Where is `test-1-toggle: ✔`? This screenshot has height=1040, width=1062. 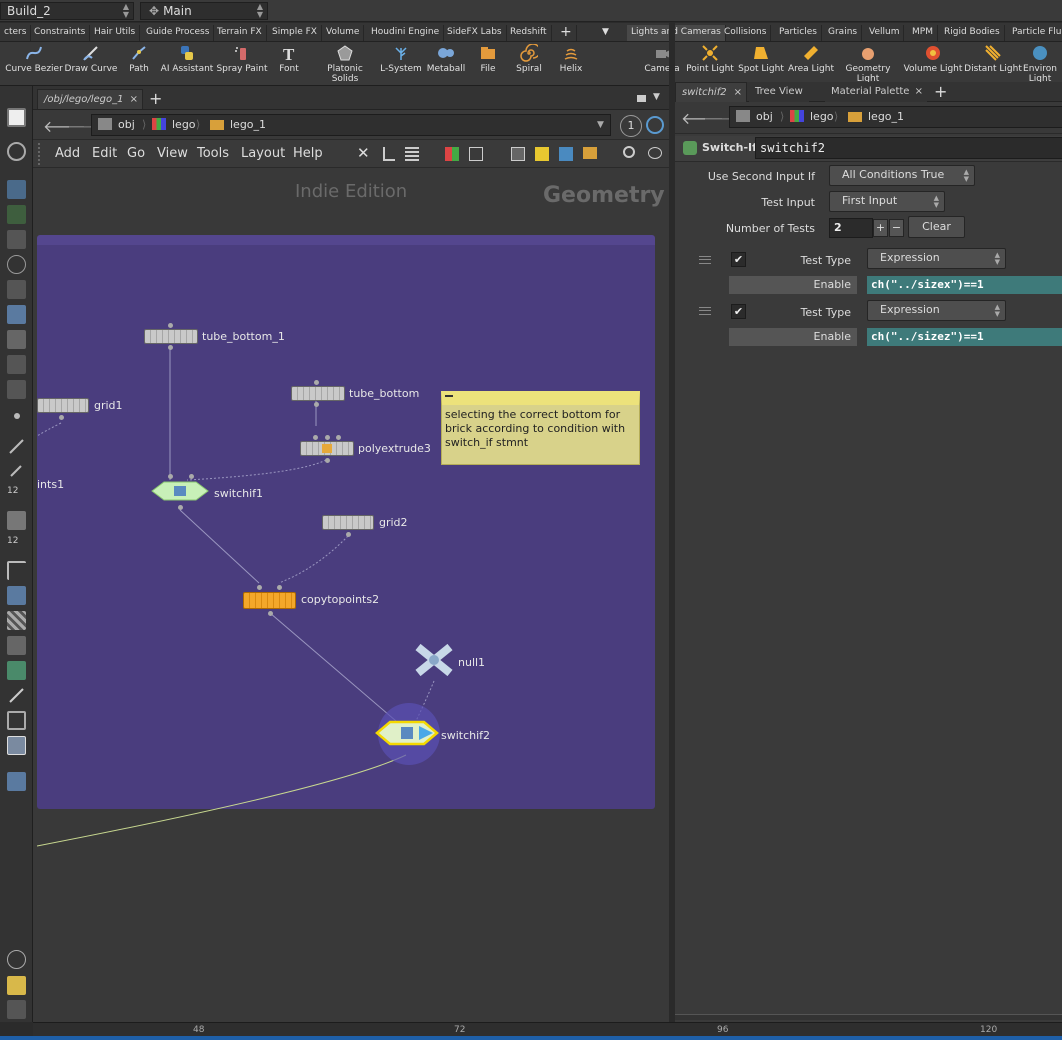 test-1-toggle: ✔ is located at coordinates (738, 259).